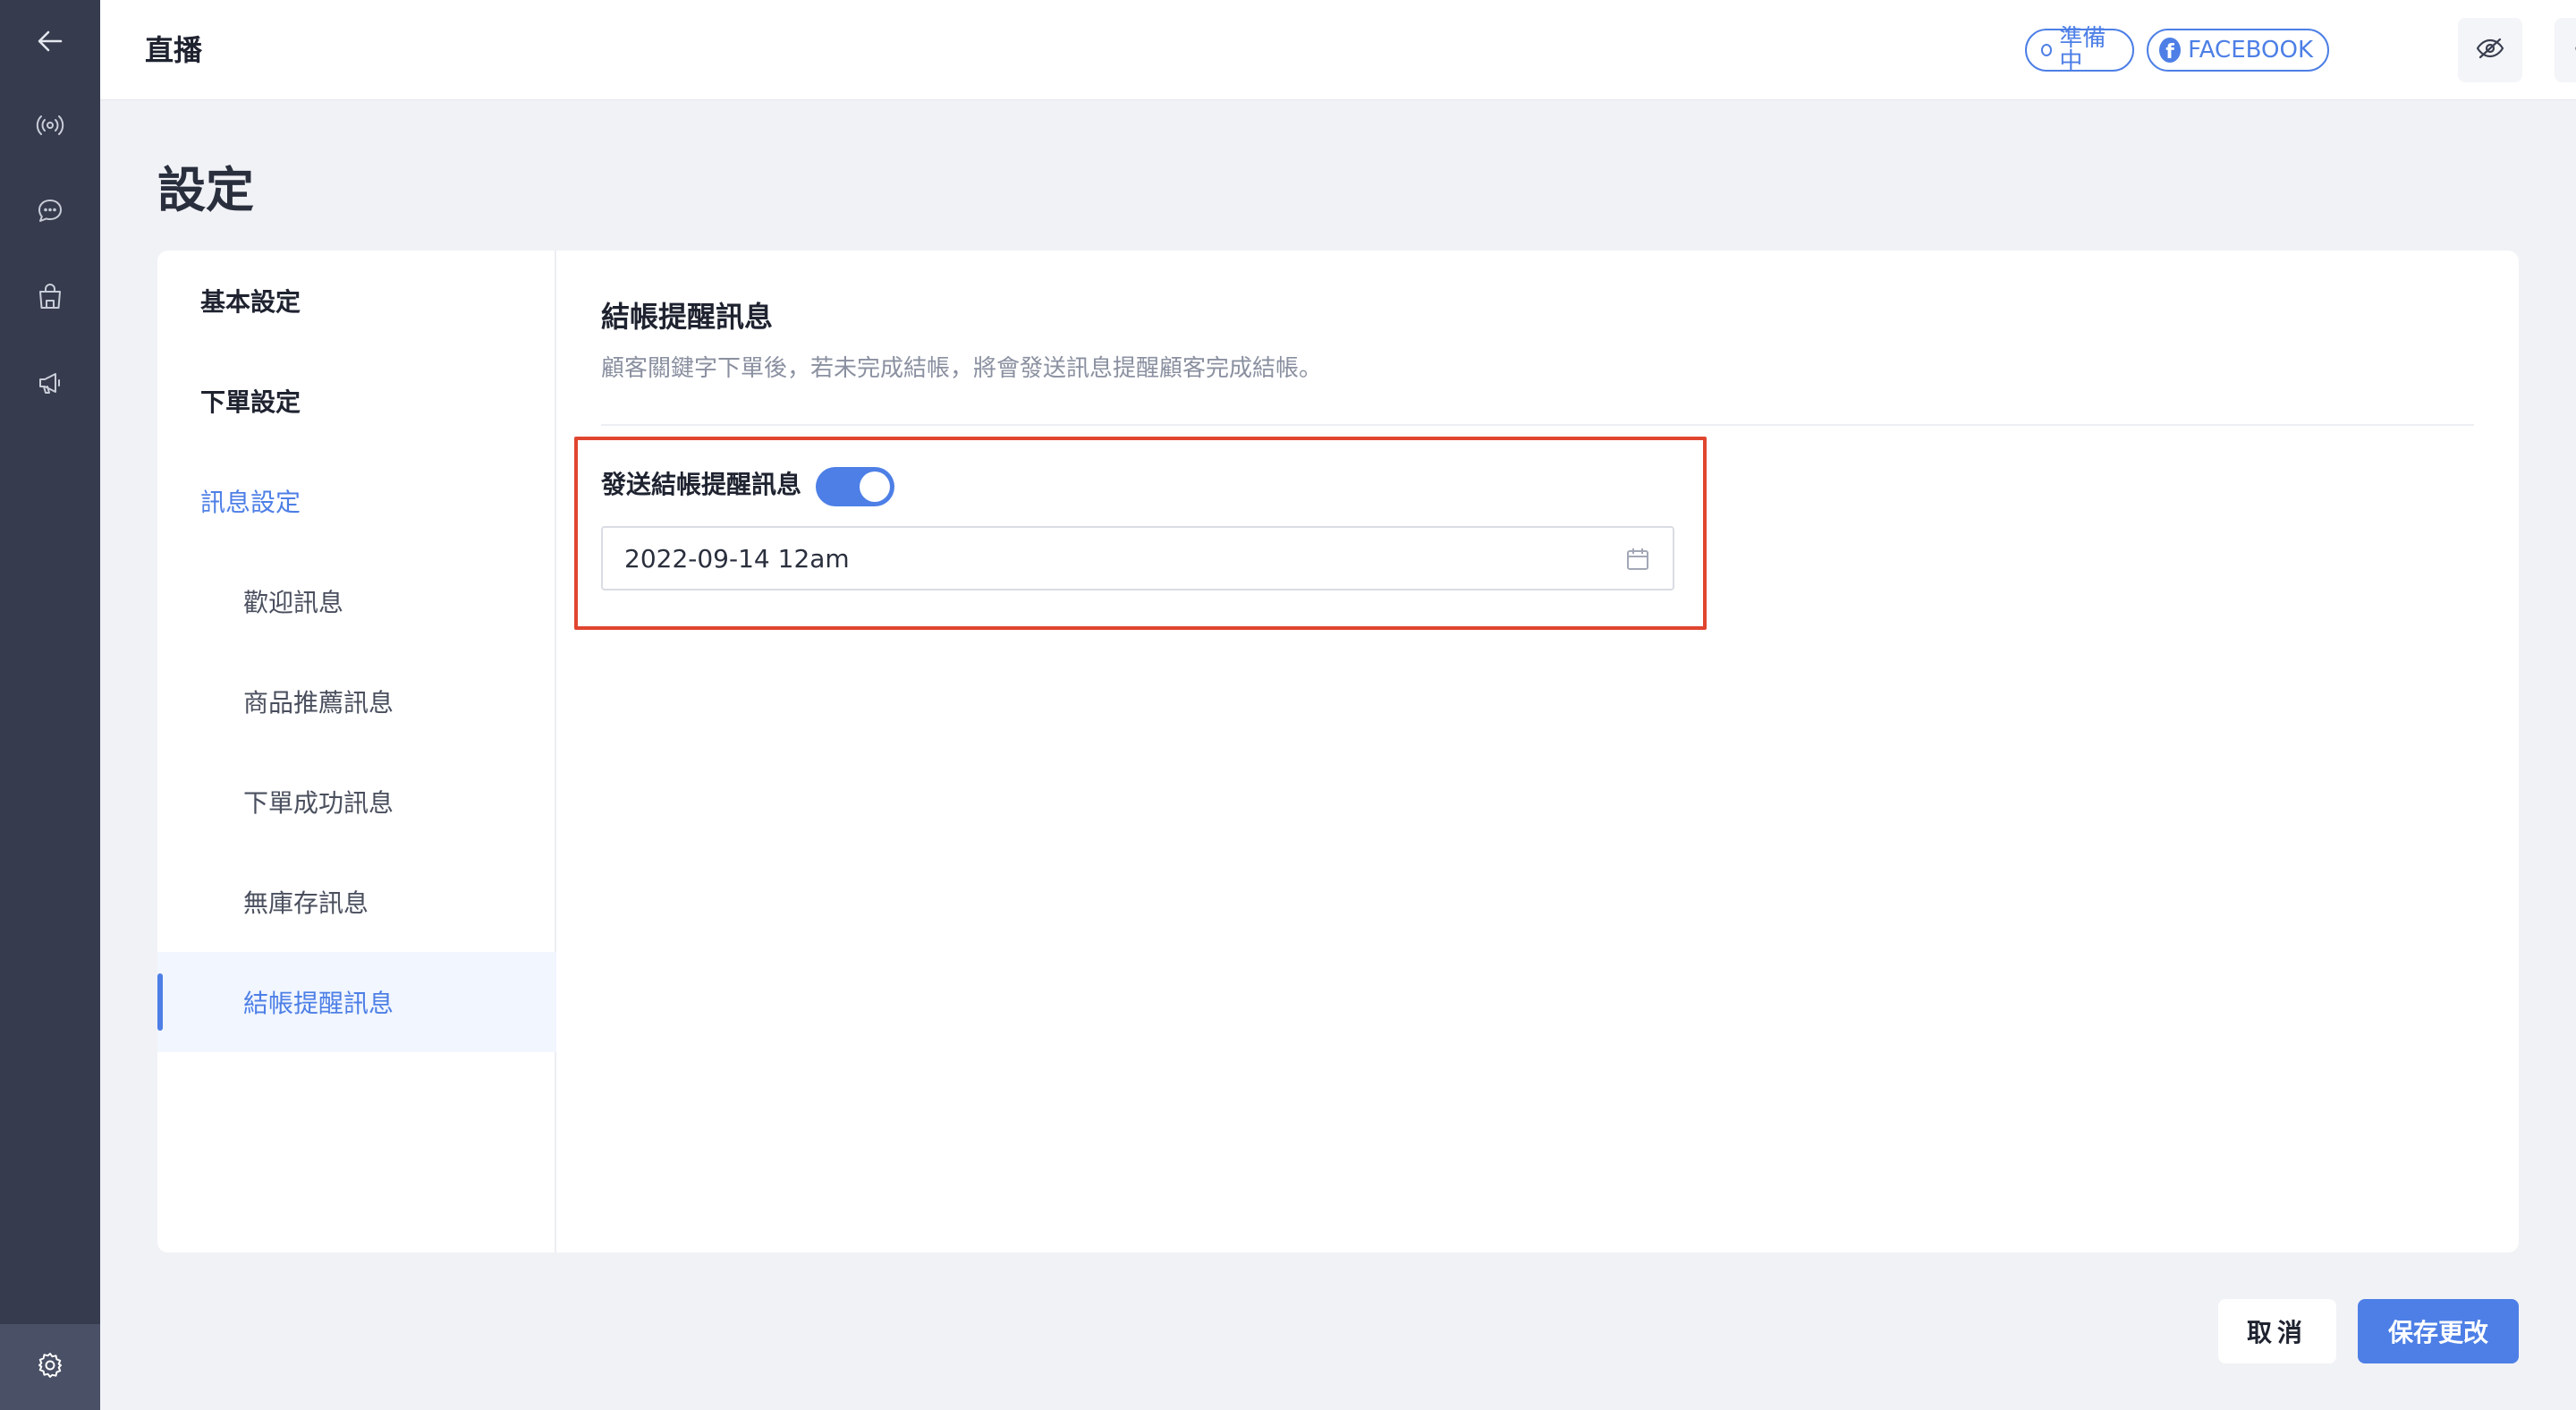 Image resolution: width=2576 pixels, height=1410 pixels. What do you see at coordinates (2438, 1331) in the screenshot?
I see `save-button: 保存更改` at bounding box center [2438, 1331].